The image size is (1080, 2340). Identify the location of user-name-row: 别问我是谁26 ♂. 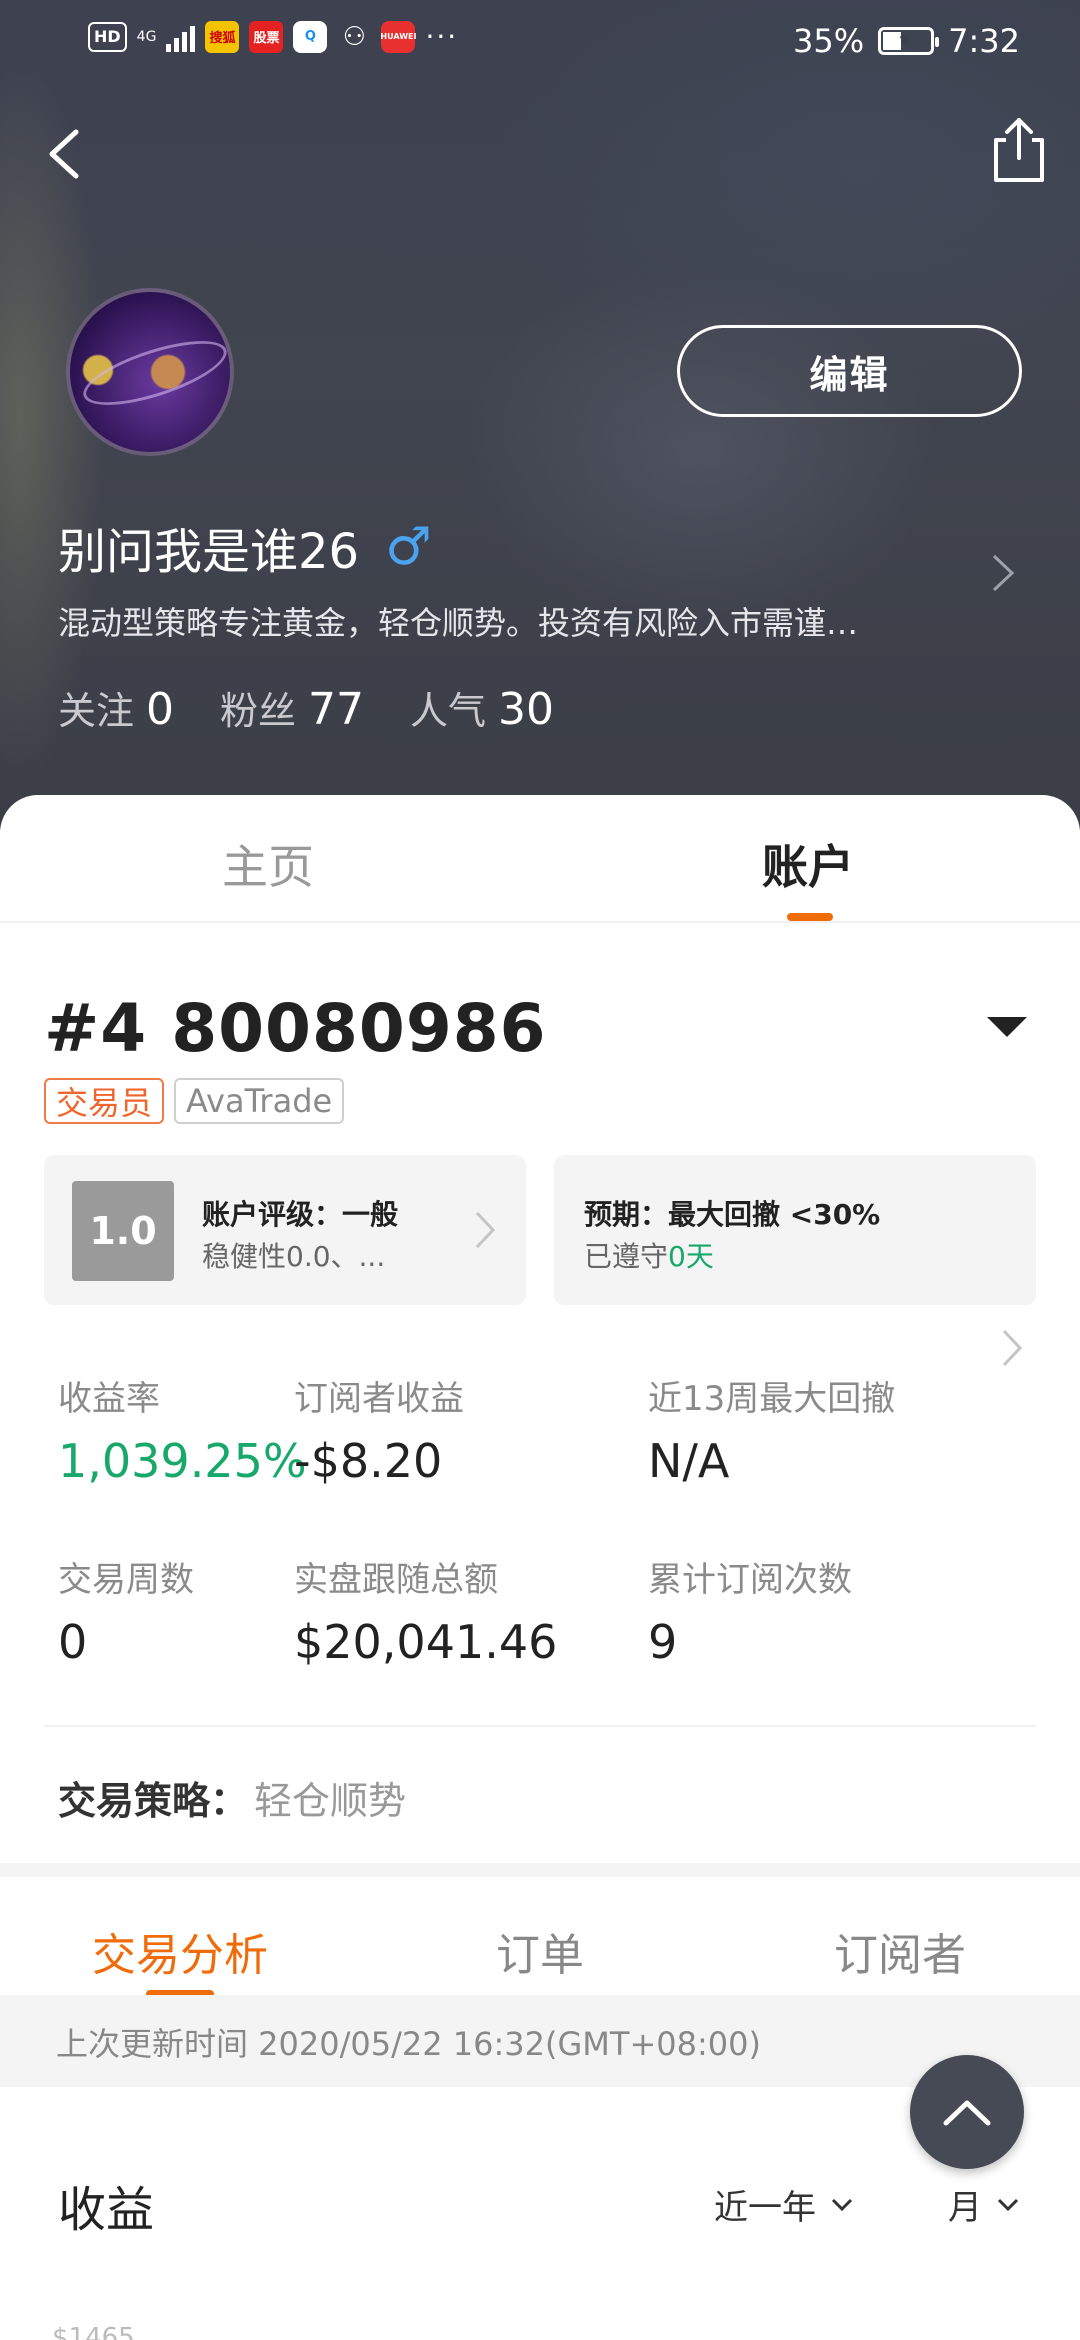
(245, 547).